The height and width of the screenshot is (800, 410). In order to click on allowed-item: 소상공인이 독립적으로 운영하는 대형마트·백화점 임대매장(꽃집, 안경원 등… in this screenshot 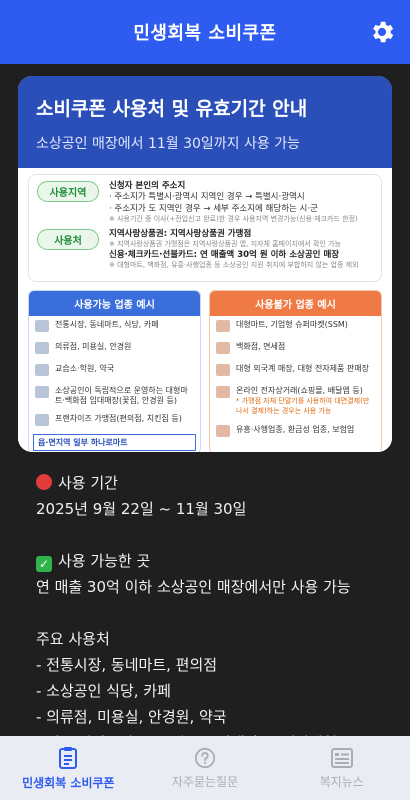, I will do `click(114, 396)`.